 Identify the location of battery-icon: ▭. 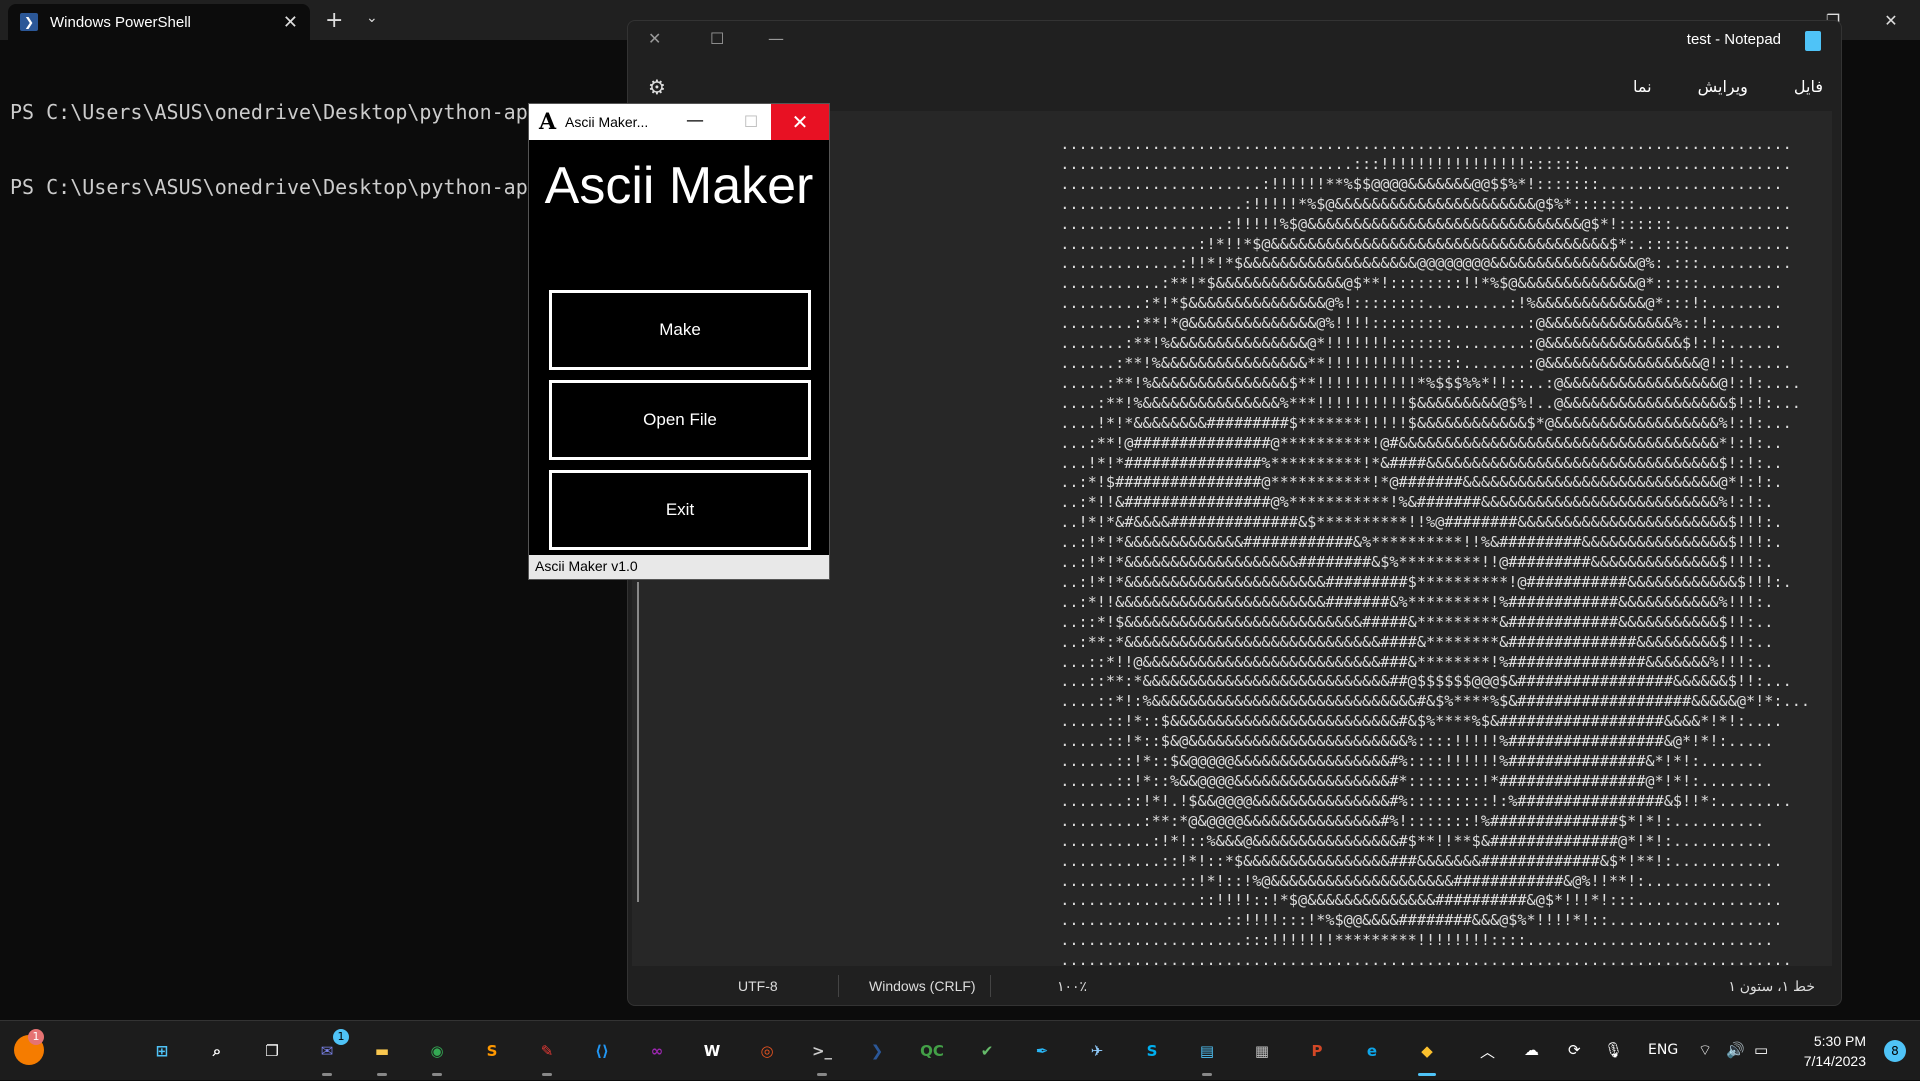
(1761, 1050).